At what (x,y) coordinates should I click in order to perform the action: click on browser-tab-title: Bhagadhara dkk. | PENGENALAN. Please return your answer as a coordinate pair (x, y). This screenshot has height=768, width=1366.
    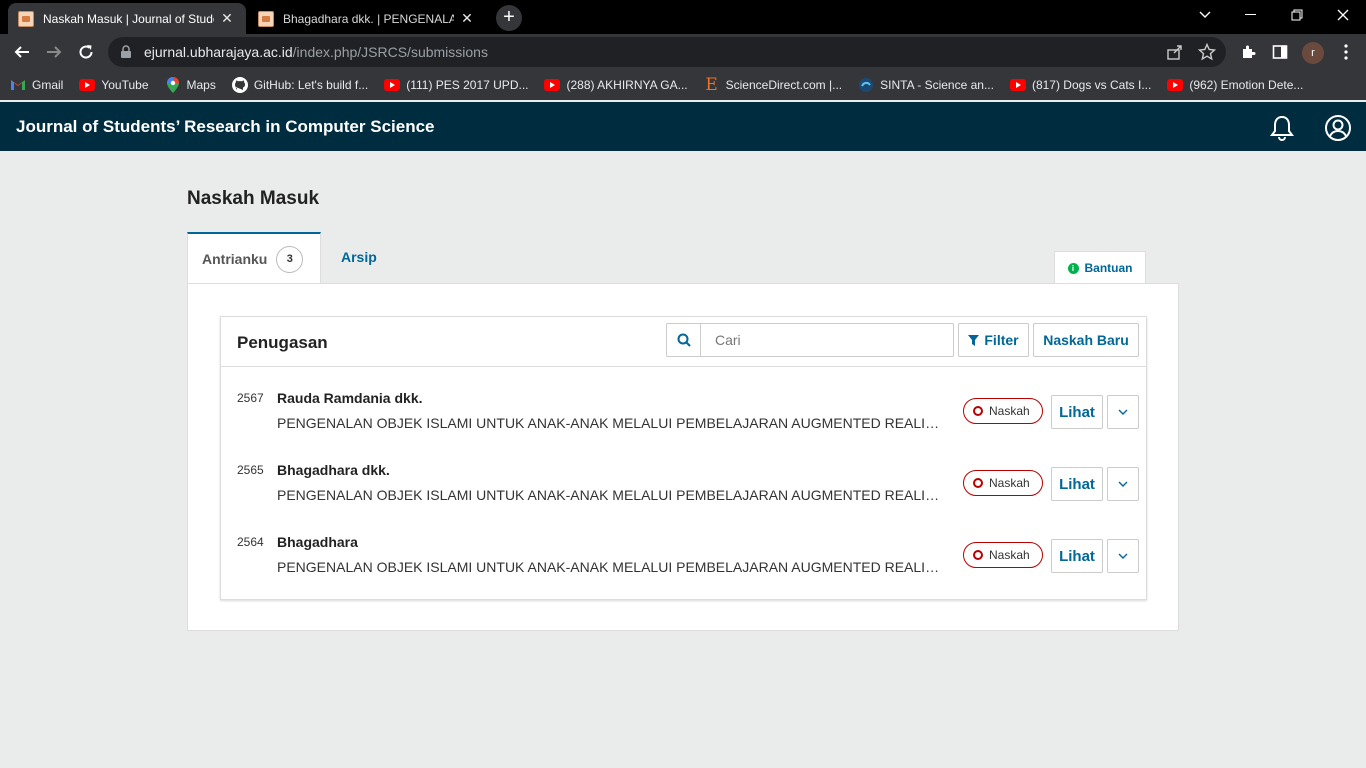
    Looking at the image, I should click on (368, 18).